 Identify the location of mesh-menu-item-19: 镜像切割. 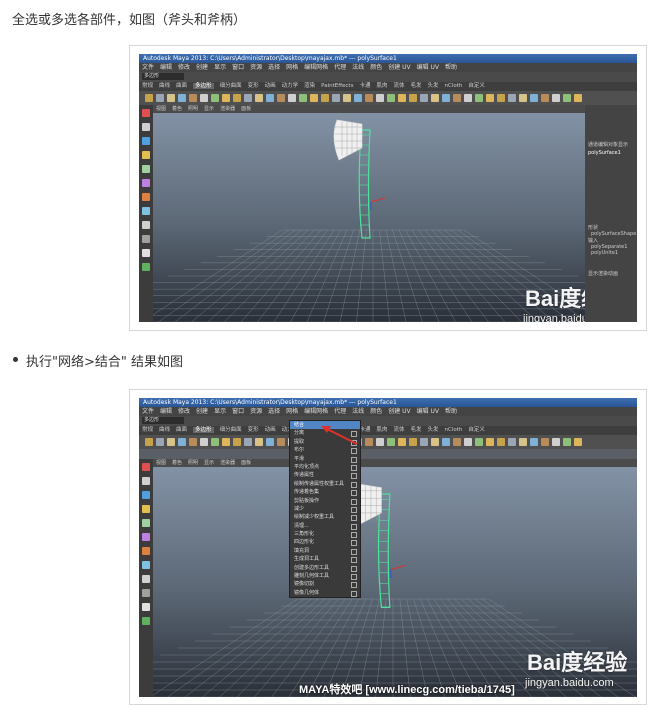
(325, 584).